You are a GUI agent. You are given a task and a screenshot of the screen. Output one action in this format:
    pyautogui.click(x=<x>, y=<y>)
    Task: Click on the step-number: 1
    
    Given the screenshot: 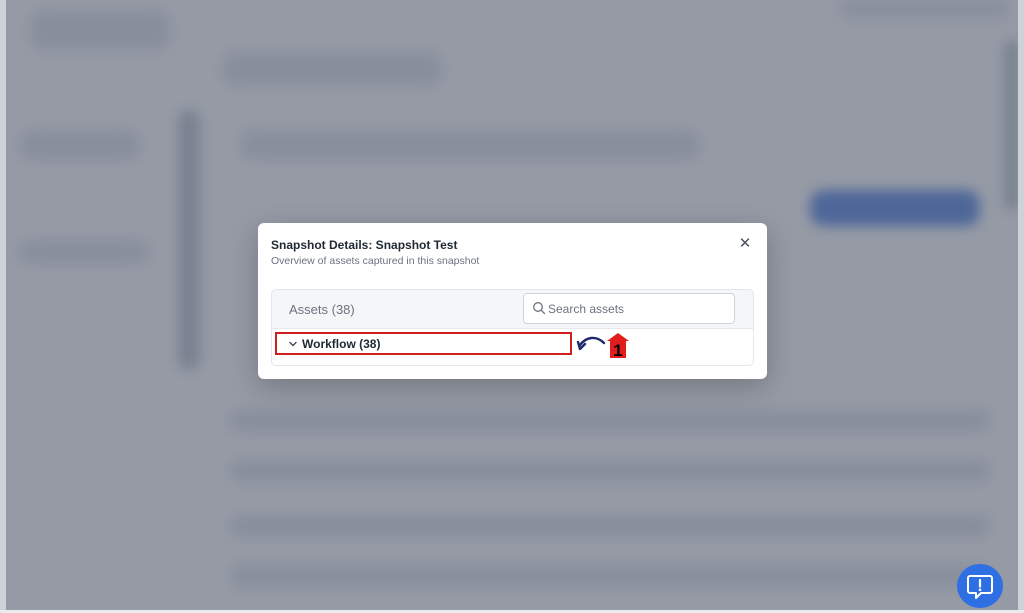 What is the action you would take?
    pyautogui.click(x=617, y=350)
    